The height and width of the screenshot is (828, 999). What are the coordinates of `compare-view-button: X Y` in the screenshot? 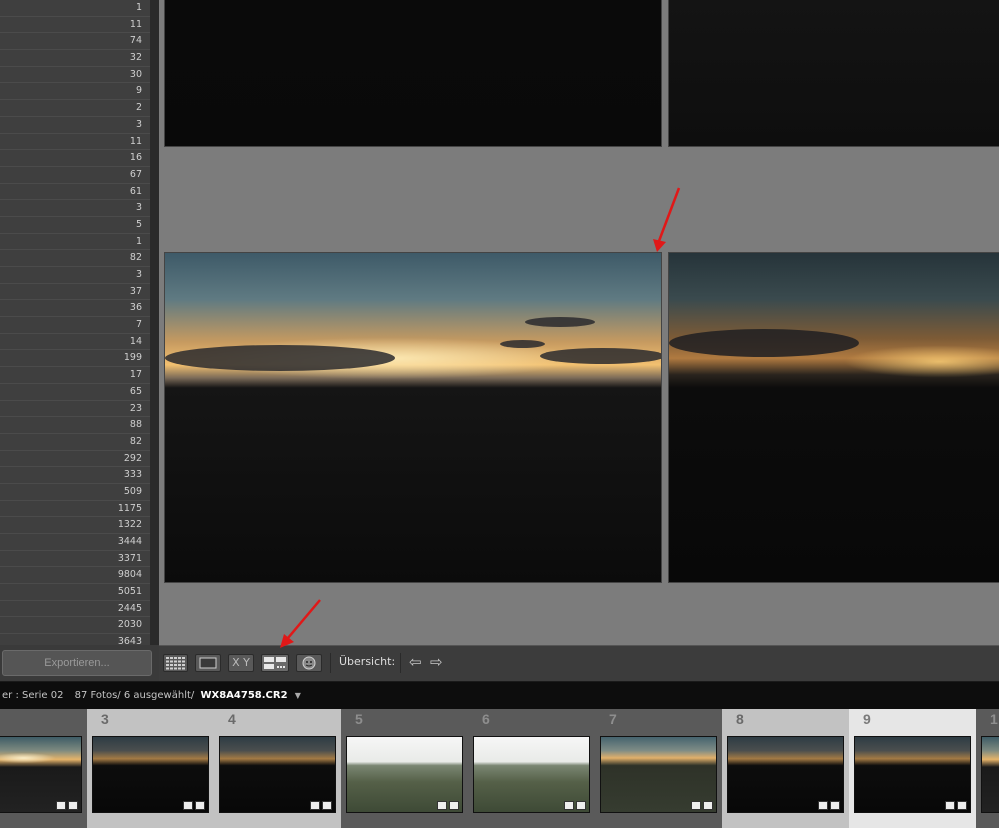 It's located at (241, 663).